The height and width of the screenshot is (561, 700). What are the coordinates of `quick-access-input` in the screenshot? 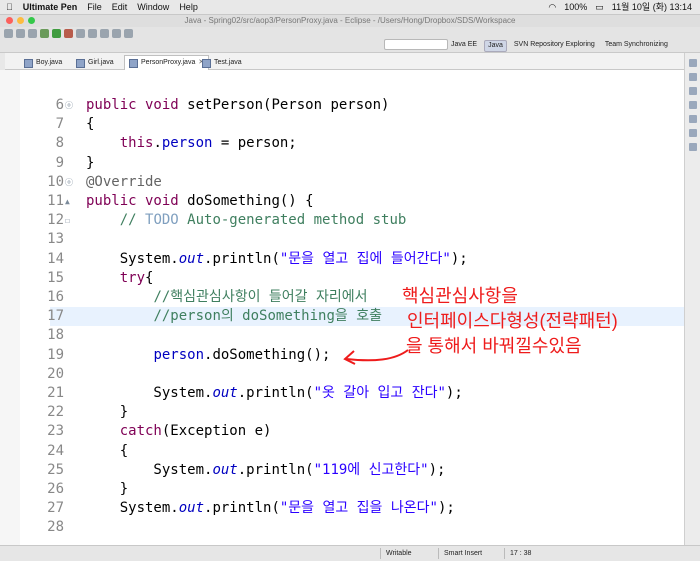 It's located at (416, 44).